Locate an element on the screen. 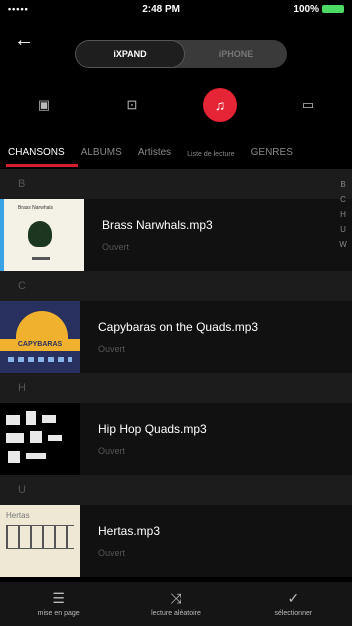  layout-label: mise en page is located at coordinates (58, 613).